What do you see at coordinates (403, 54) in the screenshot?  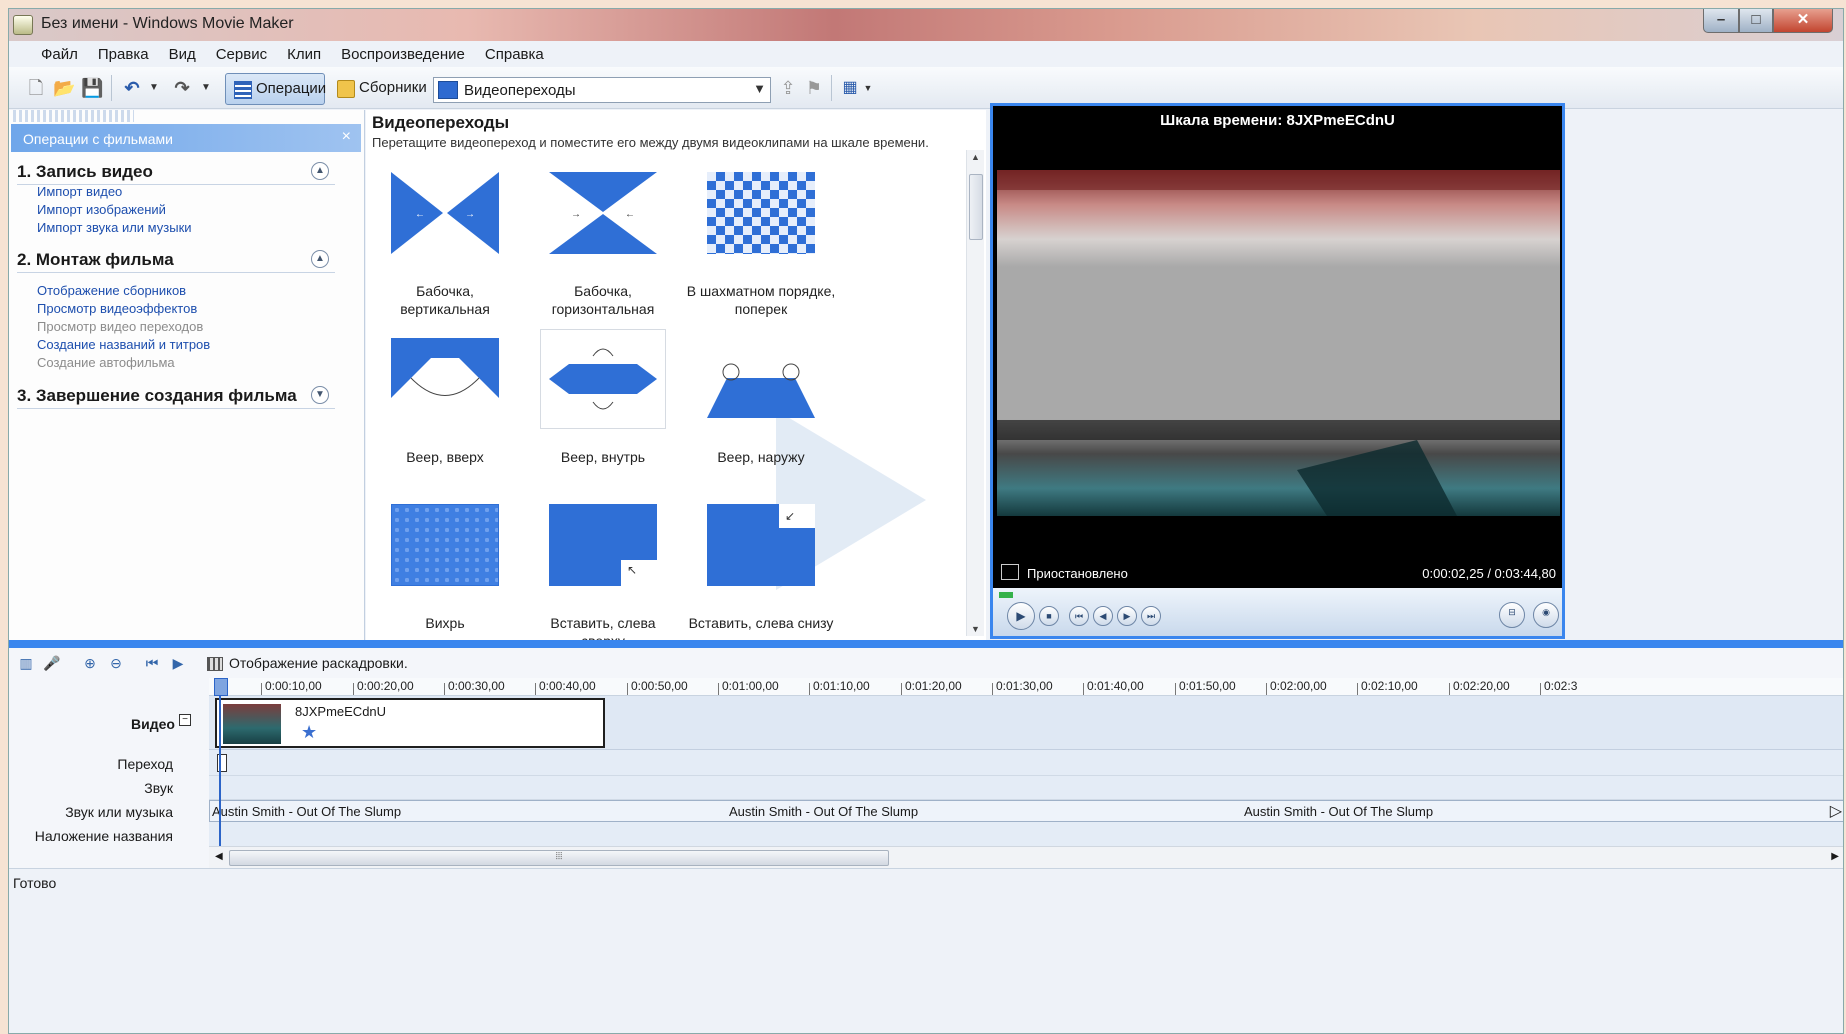 I see `menu-playback: Воспроизведение` at bounding box center [403, 54].